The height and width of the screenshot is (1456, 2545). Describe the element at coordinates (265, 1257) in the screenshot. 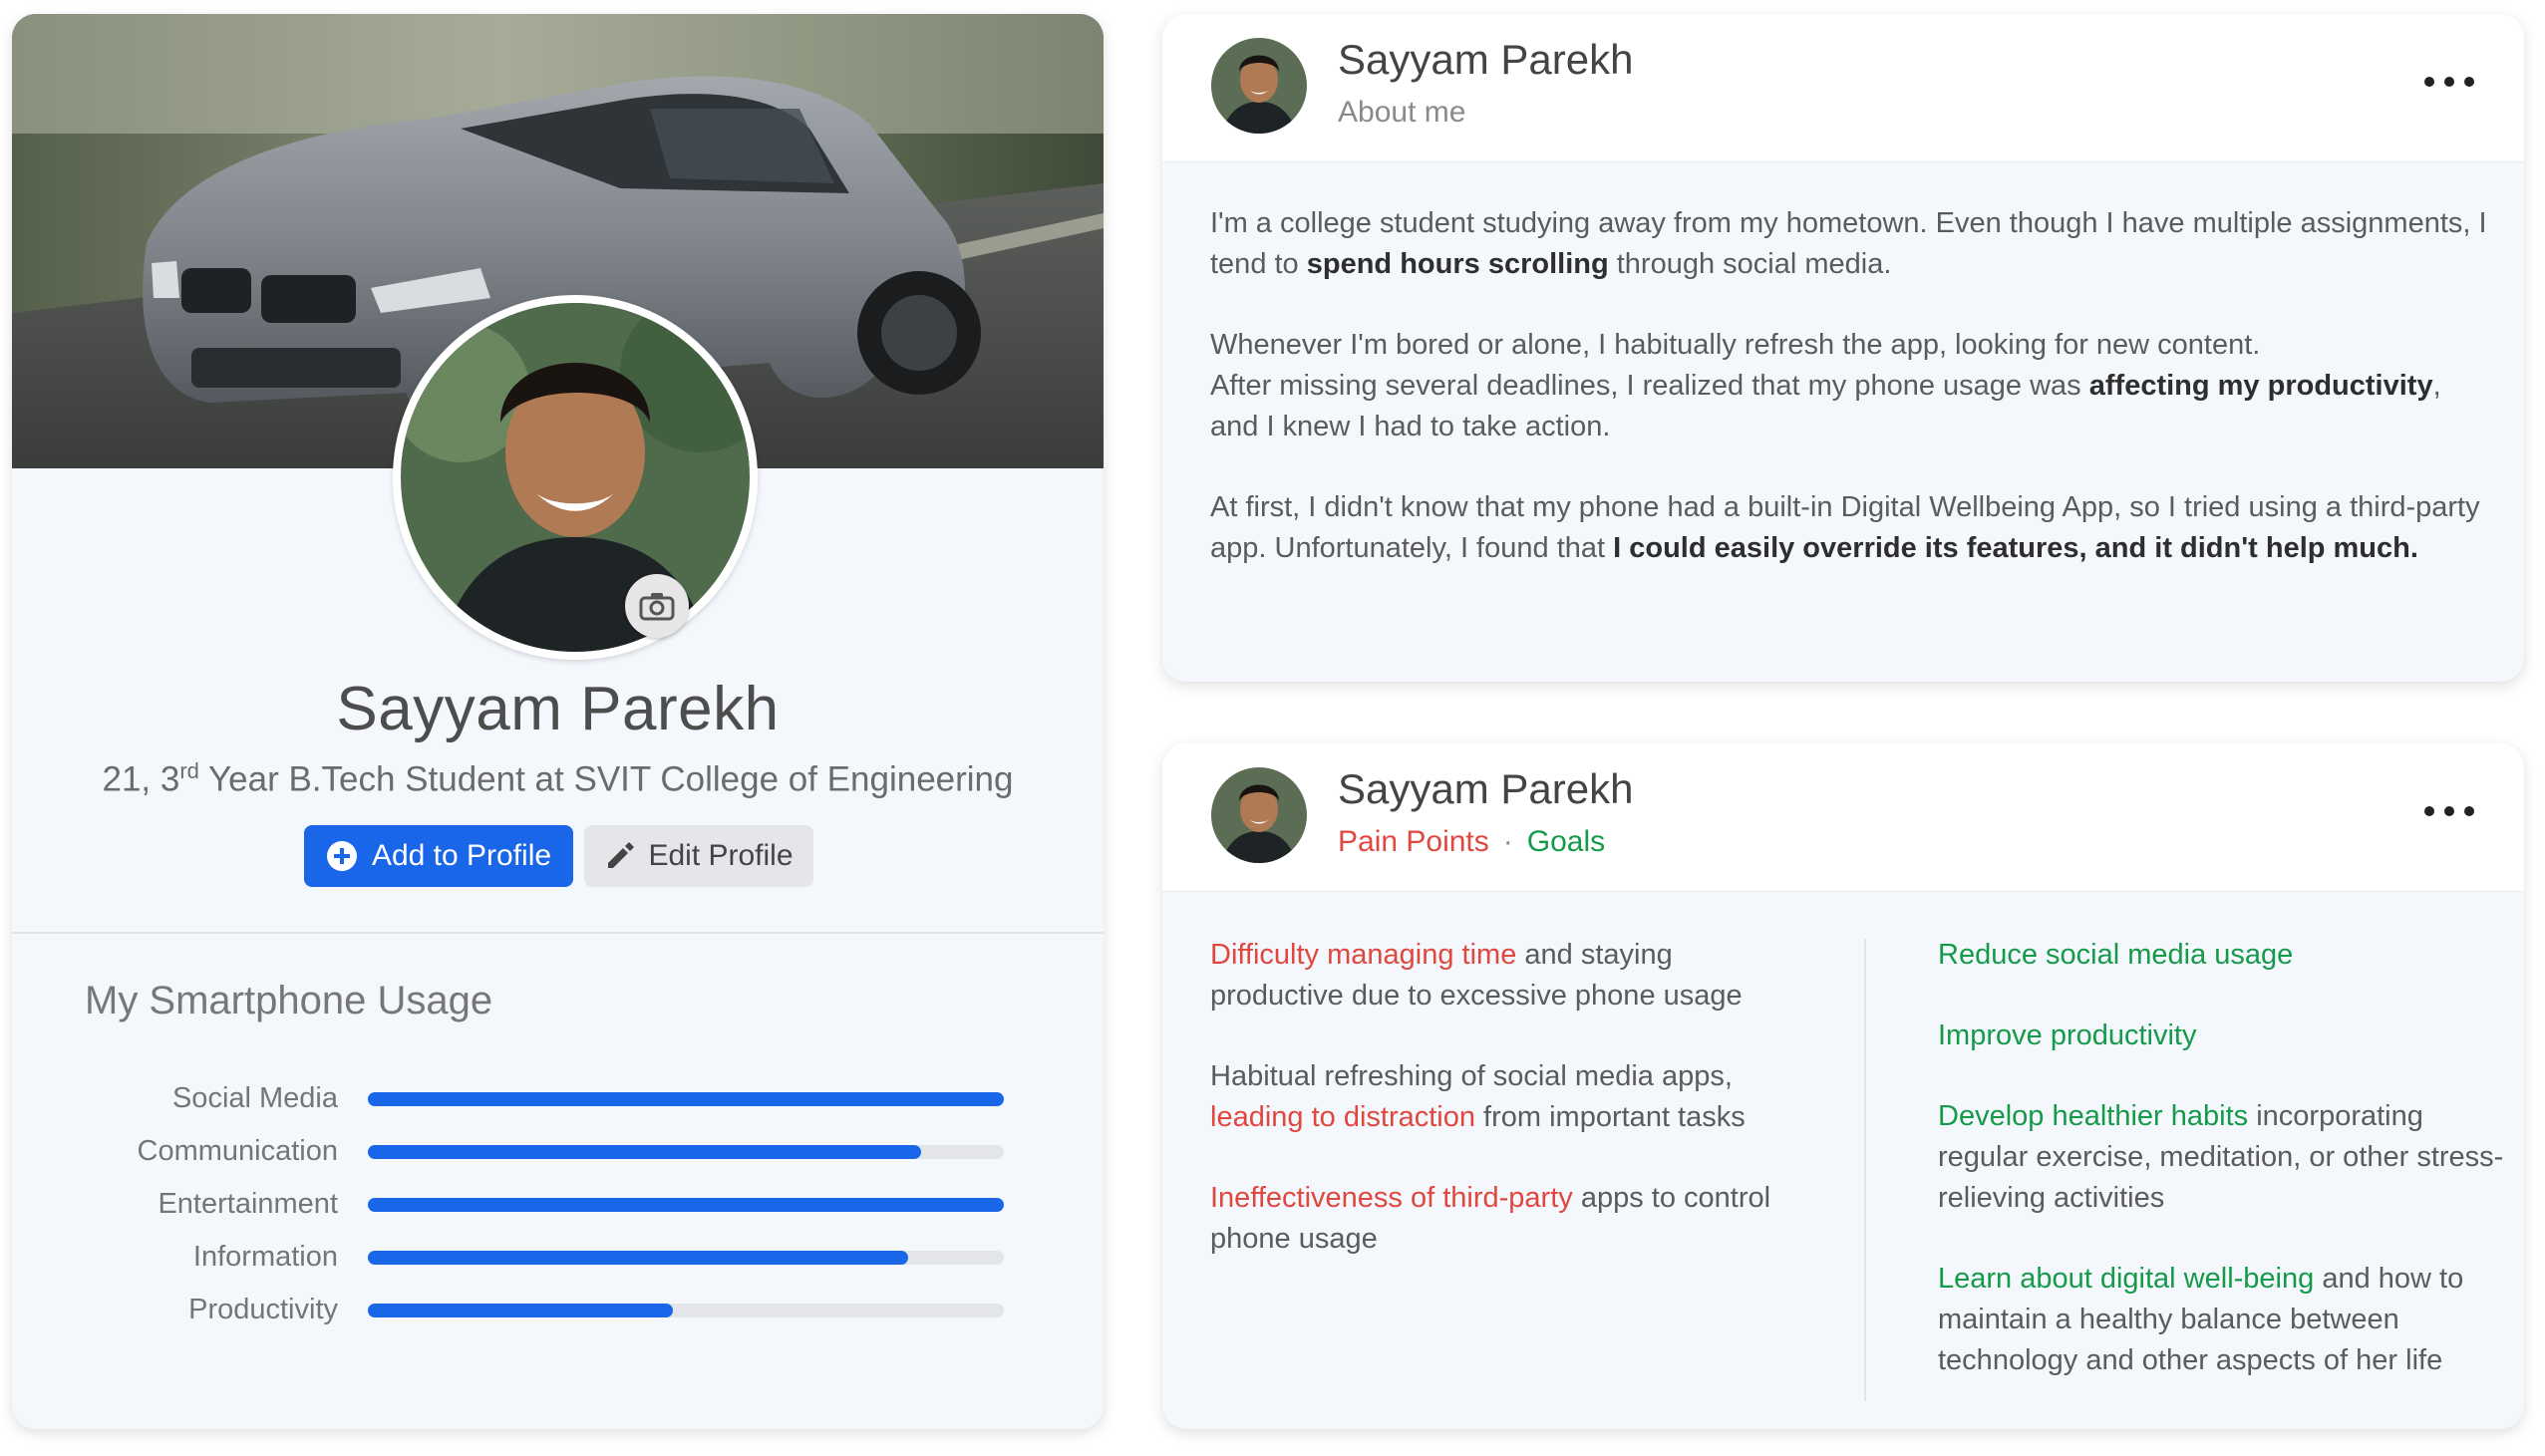

I see `usage-label: Information` at that location.